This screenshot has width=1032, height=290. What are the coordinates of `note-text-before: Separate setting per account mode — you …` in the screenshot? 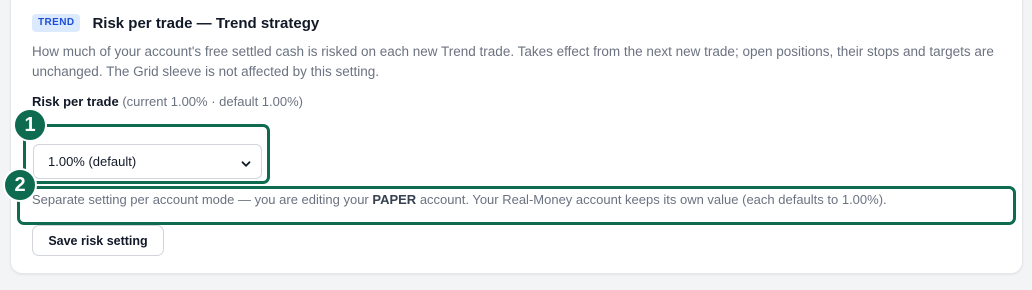 It's located at (202, 199).